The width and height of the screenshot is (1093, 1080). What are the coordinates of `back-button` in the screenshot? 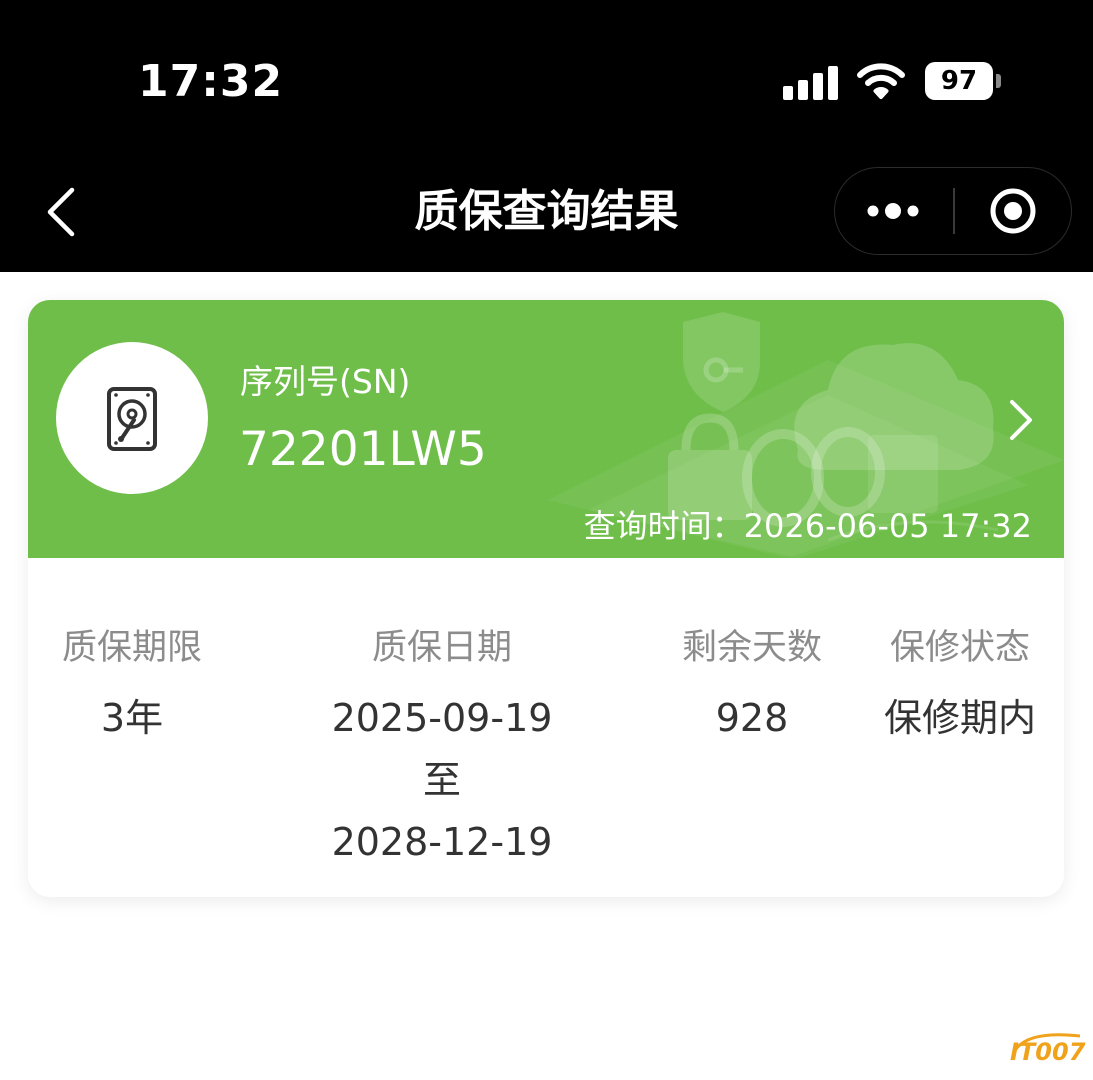 It's located at (62, 212).